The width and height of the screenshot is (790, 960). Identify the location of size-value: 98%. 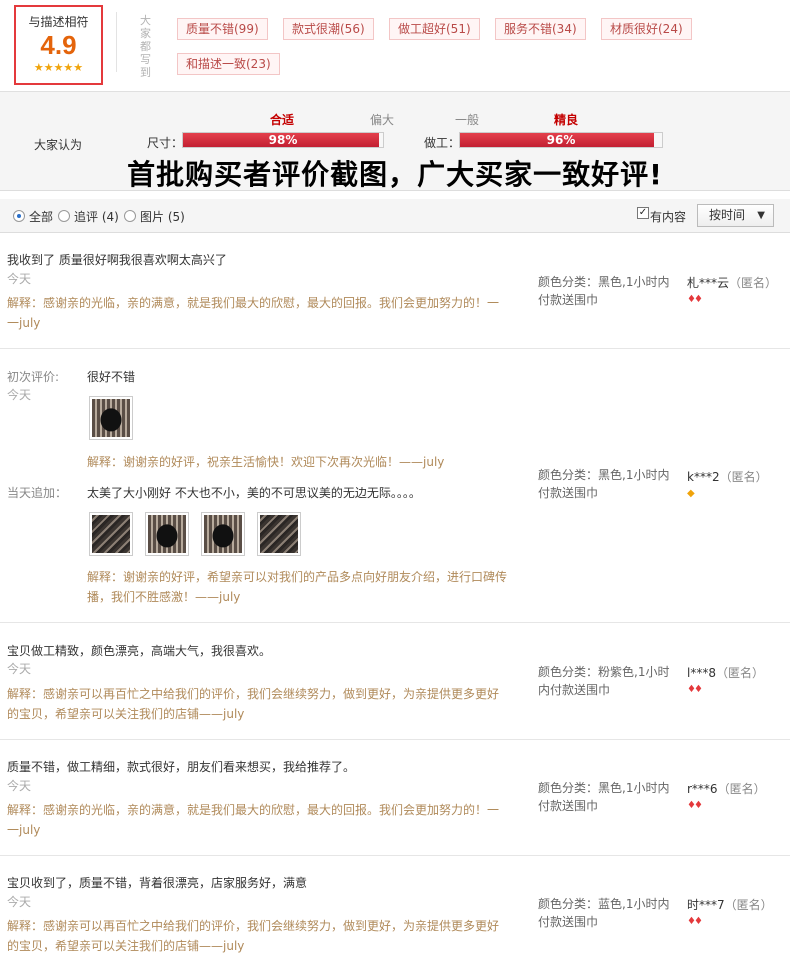
(283, 140).